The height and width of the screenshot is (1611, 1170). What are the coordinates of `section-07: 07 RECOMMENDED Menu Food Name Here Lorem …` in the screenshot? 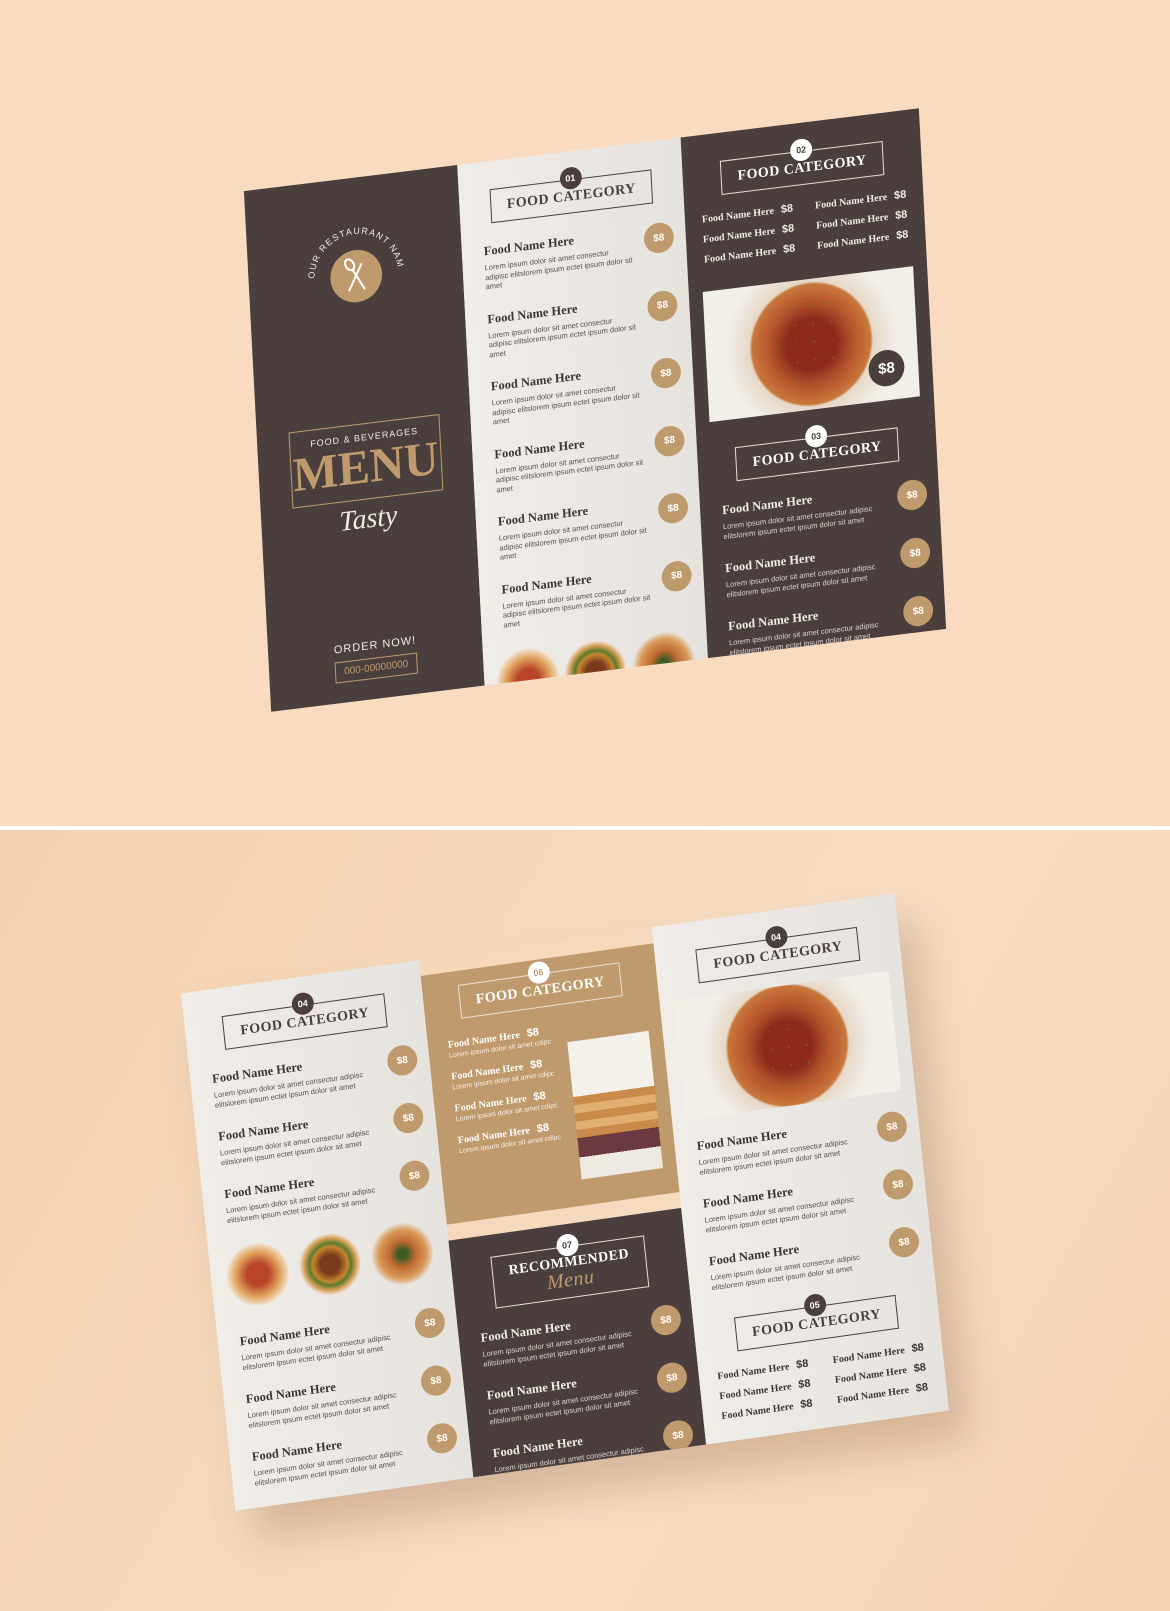 It's located at (577, 1342).